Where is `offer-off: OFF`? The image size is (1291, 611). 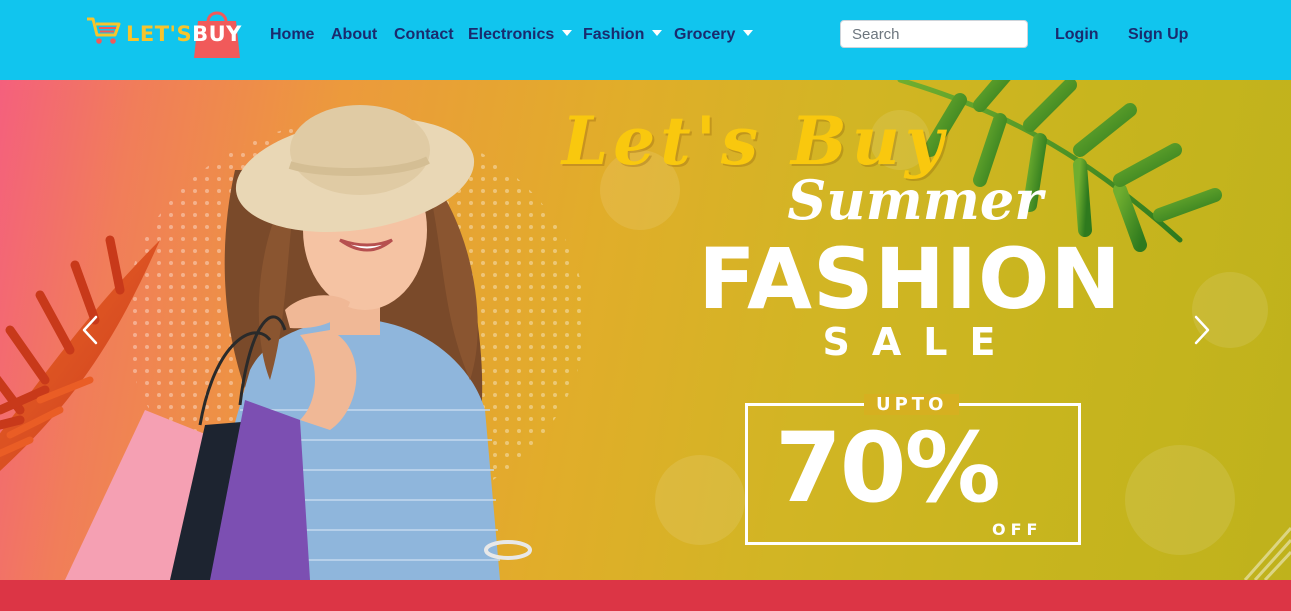
offer-off: OFF is located at coordinates (1017, 529).